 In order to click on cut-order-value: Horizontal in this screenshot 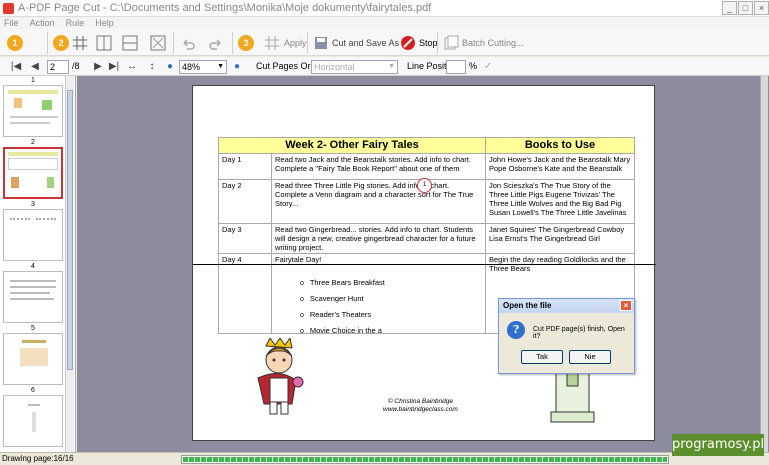, I will do `click(334, 67)`.